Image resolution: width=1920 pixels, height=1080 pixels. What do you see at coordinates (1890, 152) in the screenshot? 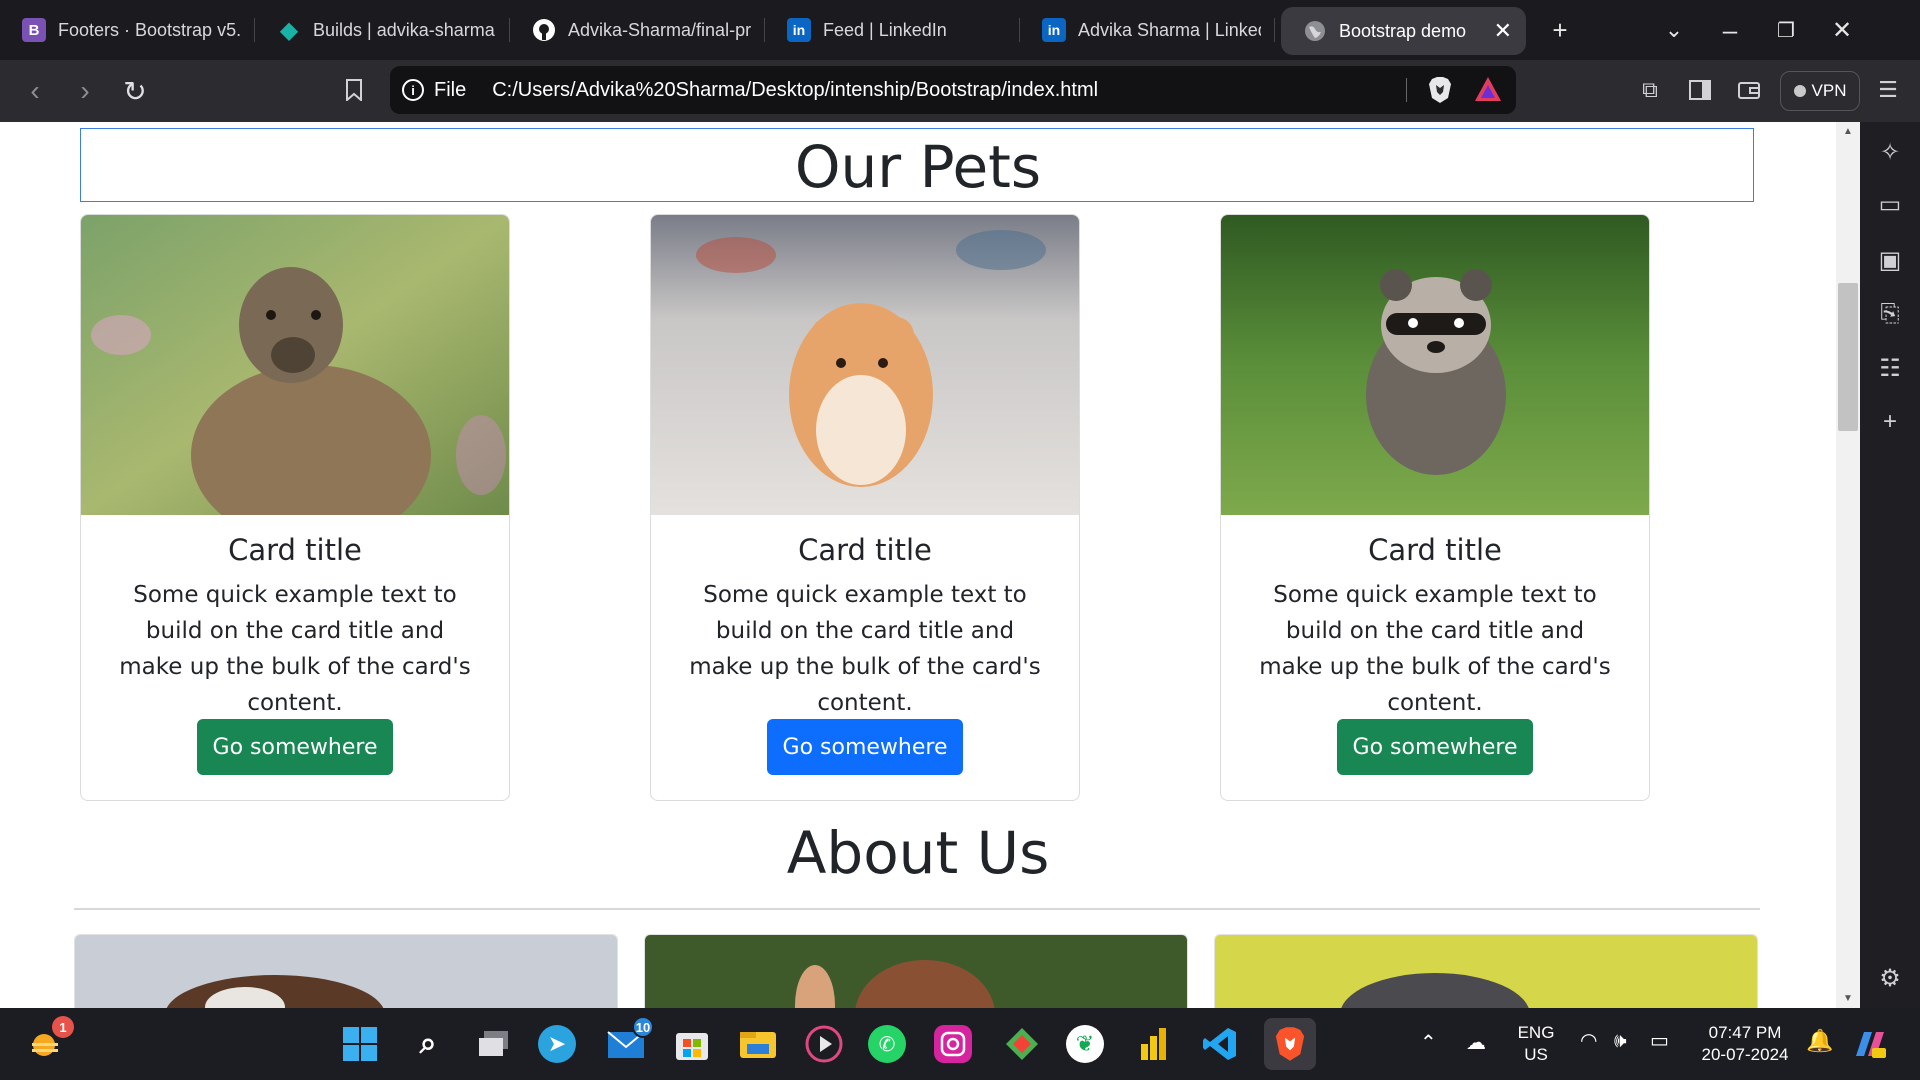
I see `leo-ai-icon: ✧` at bounding box center [1890, 152].